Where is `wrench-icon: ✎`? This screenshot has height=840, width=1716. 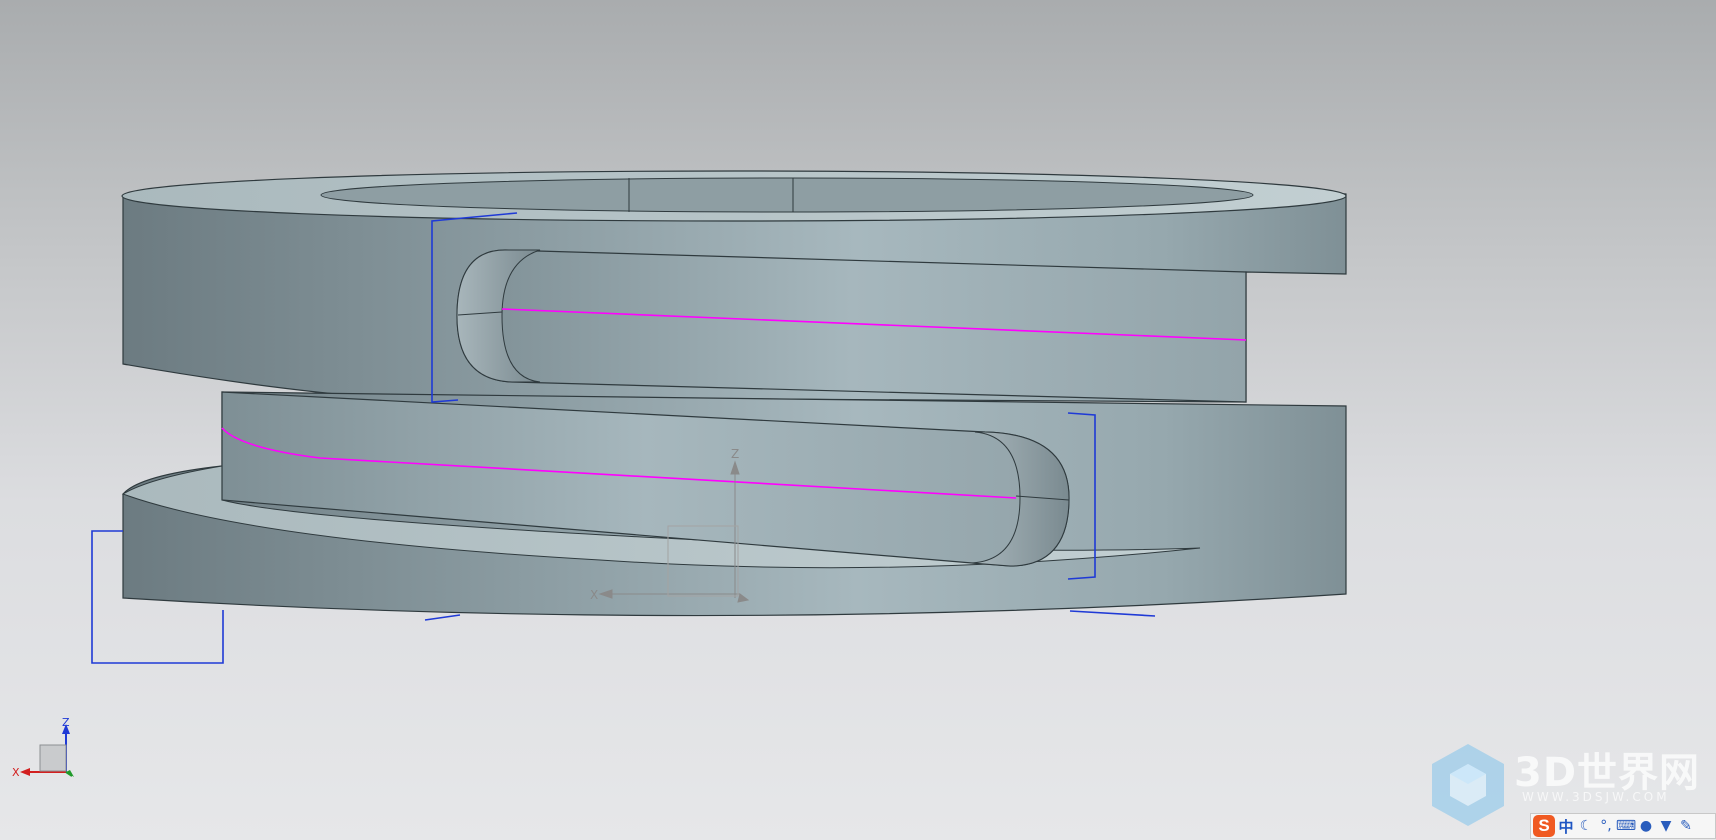 wrench-icon: ✎ is located at coordinates (1686, 826).